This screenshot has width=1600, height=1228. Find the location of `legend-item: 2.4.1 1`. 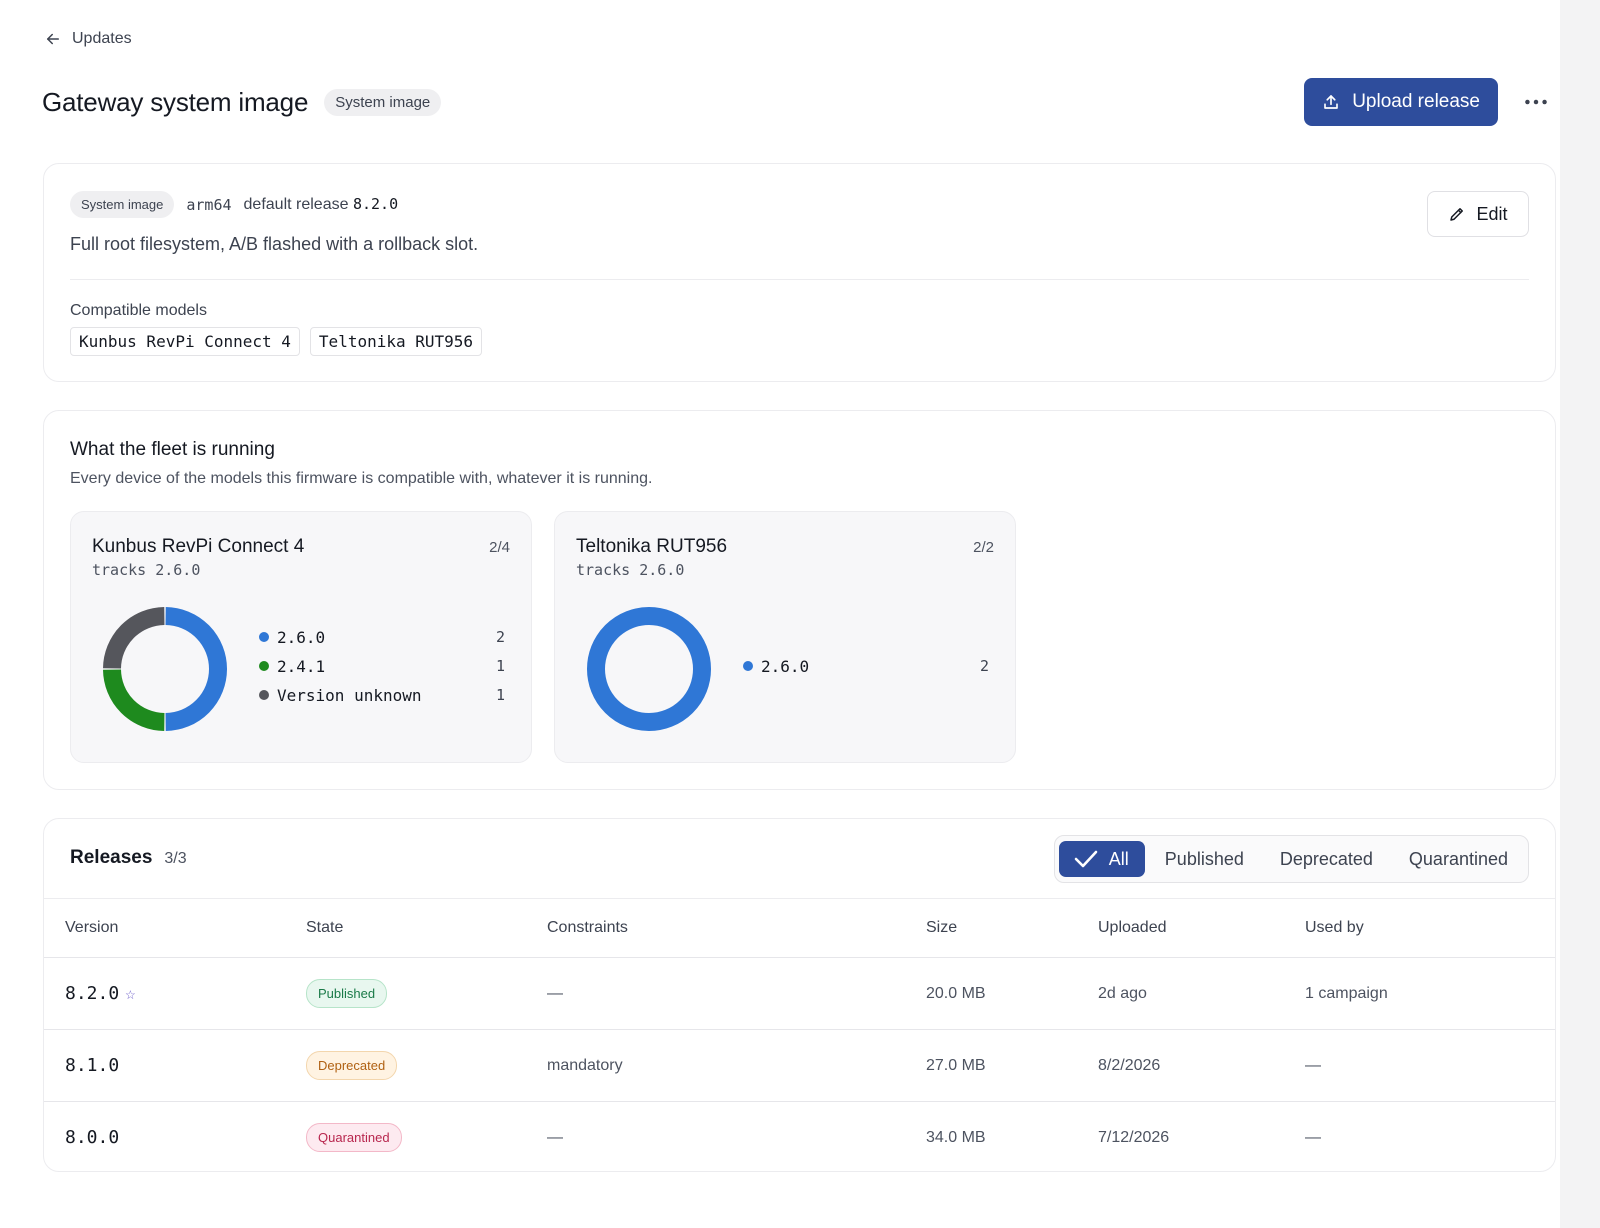

legend-item: 2.4.1 1 is located at coordinates (382, 666).